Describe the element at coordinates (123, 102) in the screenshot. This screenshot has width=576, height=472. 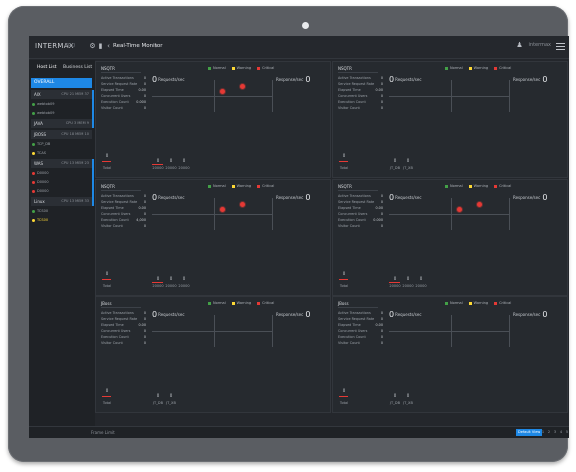
I see `stat-row: Execution Count 0.000` at that location.